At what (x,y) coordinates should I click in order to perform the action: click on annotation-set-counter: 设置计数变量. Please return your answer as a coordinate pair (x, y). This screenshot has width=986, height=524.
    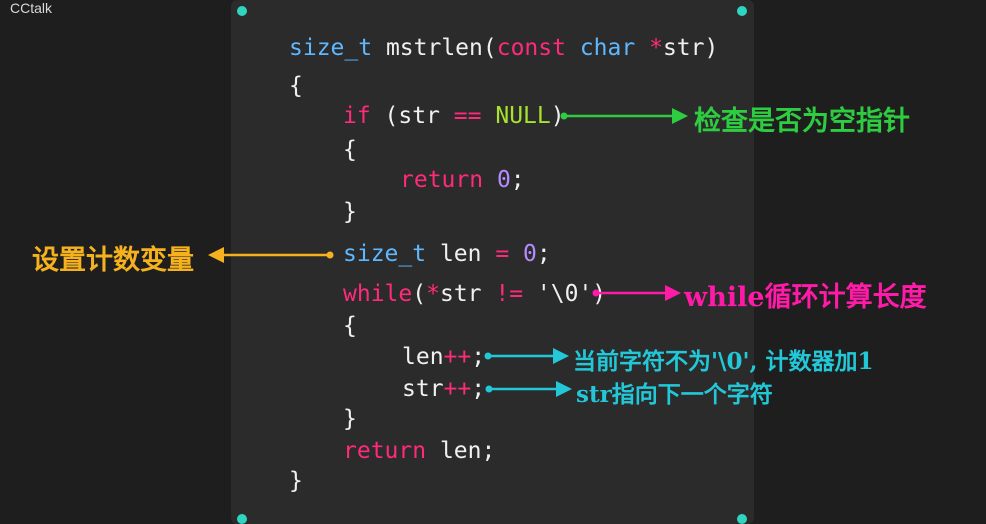
    Looking at the image, I should click on (113, 260).